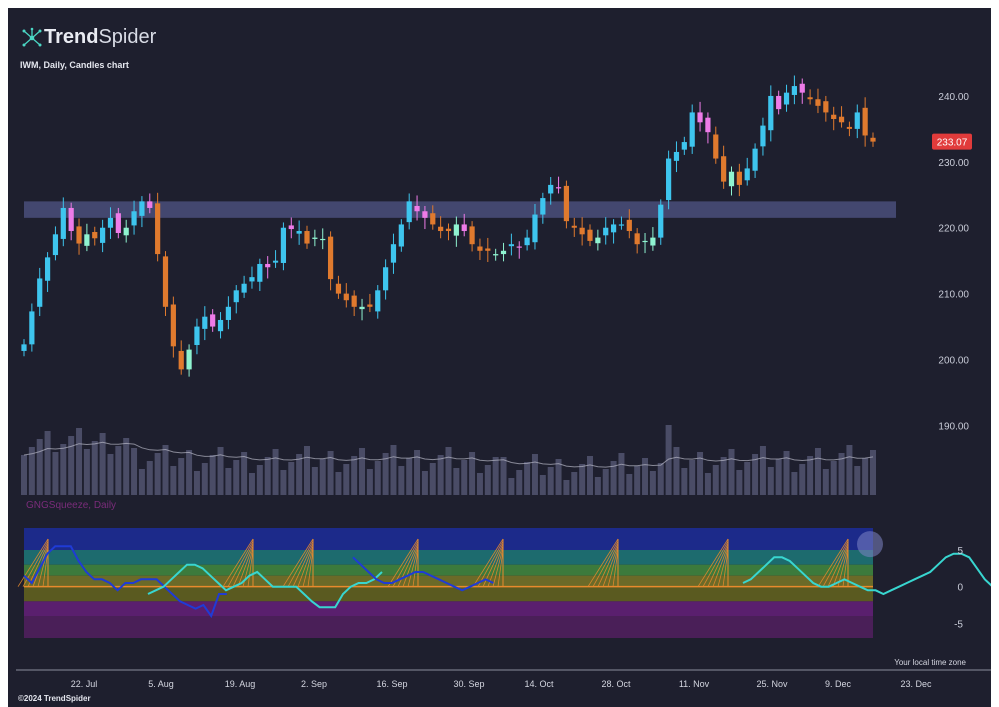  I want to click on x-tick-label: 19. Aug, so click(240, 684).